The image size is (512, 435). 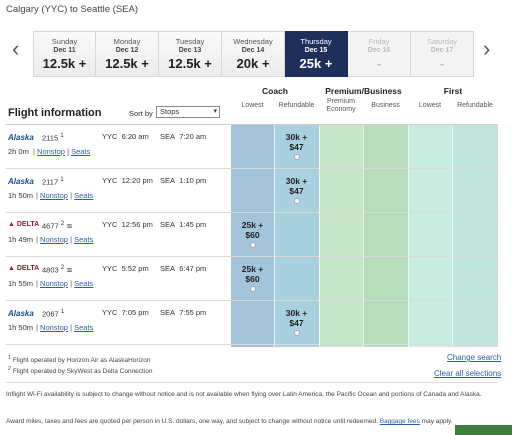 I want to click on prev-dates-arrow-icon: ‹, so click(x=15, y=49).